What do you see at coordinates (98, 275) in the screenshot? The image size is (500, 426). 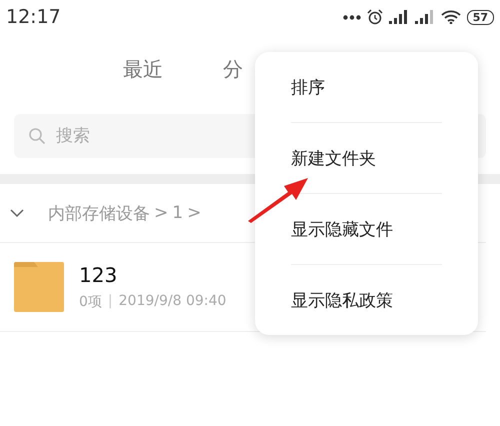 I see `folder-name: 123` at bounding box center [98, 275].